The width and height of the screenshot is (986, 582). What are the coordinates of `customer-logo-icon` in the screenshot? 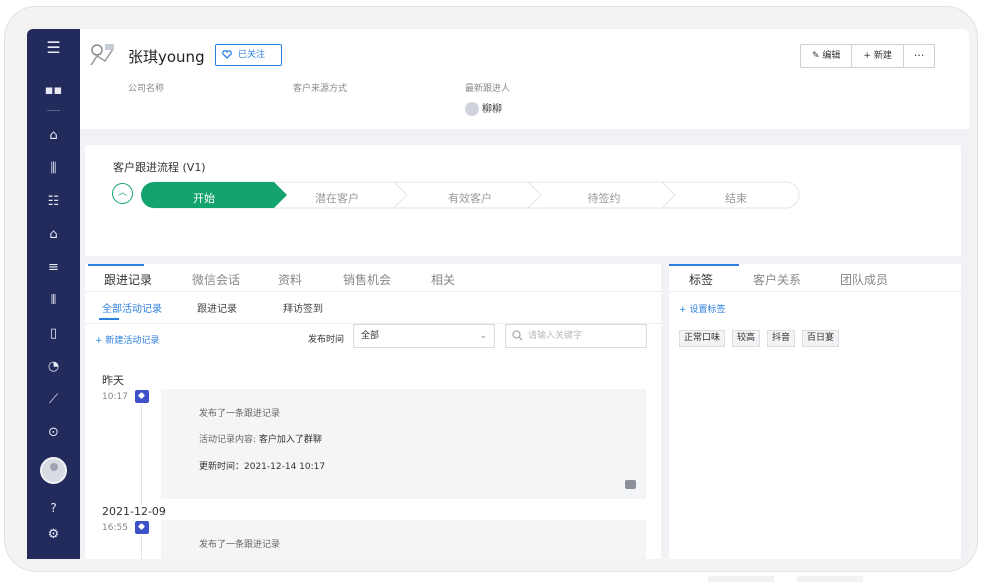 It's located at (102, 55).